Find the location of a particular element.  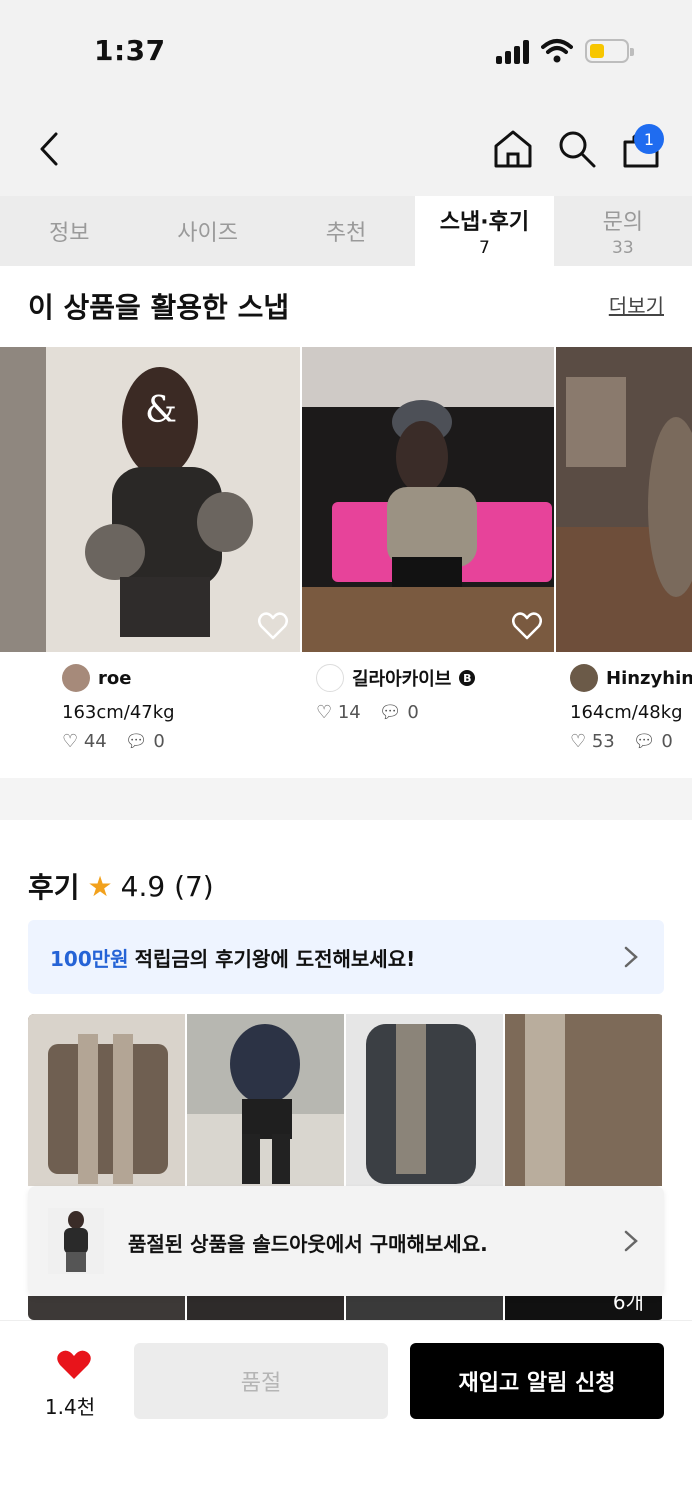

battery-icon is located at coordinates (609, 51).